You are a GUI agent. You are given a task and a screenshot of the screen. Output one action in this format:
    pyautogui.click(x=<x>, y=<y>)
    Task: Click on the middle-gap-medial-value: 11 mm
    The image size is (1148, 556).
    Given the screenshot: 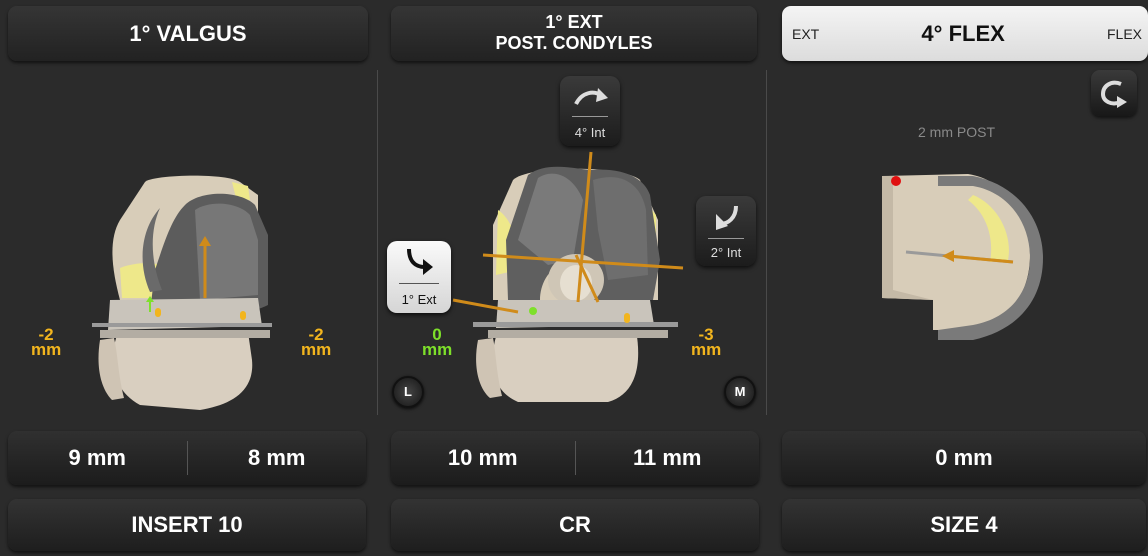 What is the action you would take?
    pyautogui.click(x=667, y=457)
    